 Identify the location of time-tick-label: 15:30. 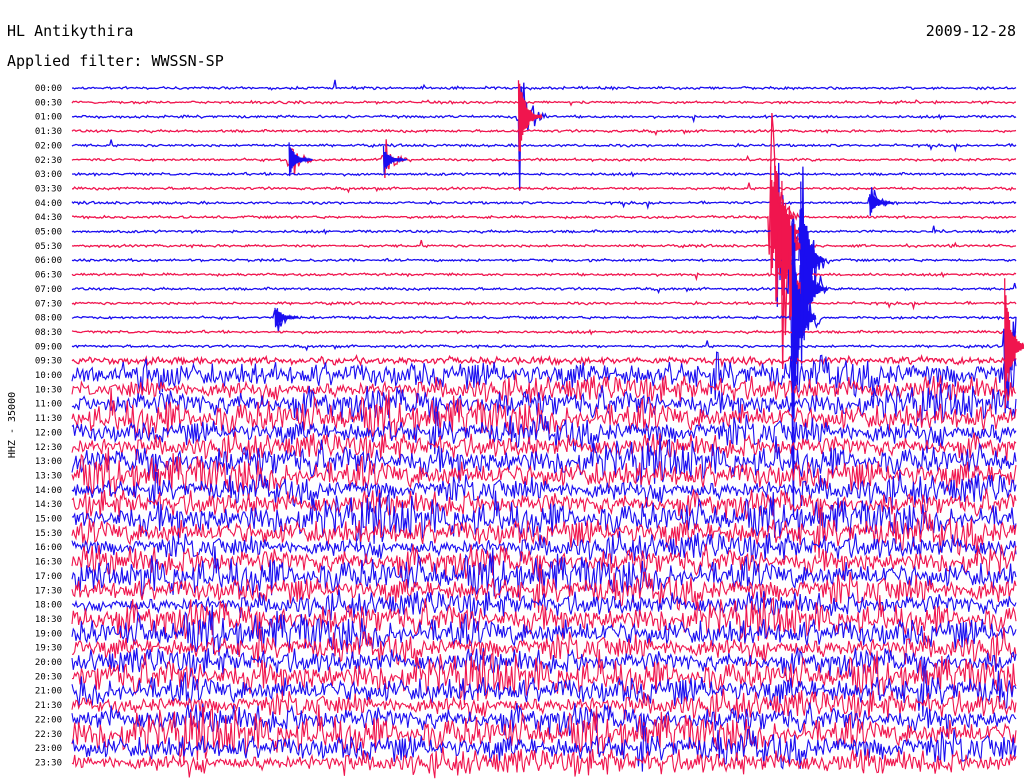
(48, 534).